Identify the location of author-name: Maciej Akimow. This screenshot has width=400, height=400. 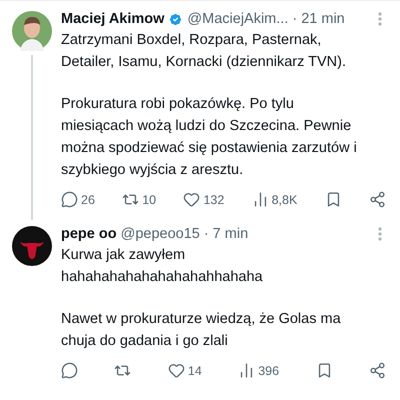
(112, 19).